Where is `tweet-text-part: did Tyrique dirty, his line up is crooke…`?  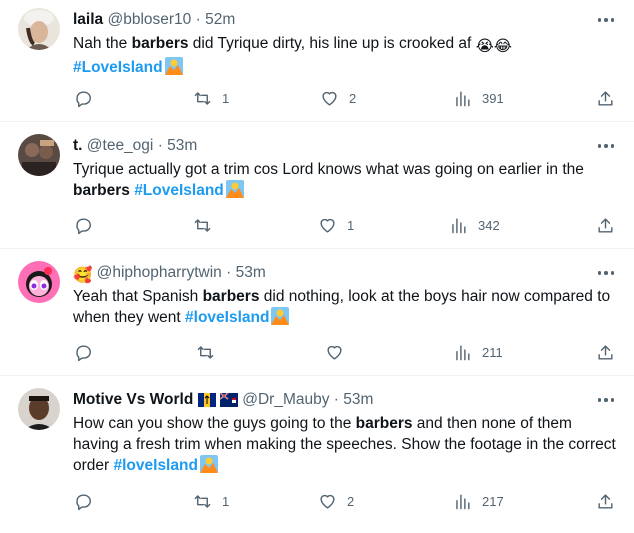
tweet-text-part: did Tyrique dirty, his line up is crooke… is located at coordinates (330, 43).